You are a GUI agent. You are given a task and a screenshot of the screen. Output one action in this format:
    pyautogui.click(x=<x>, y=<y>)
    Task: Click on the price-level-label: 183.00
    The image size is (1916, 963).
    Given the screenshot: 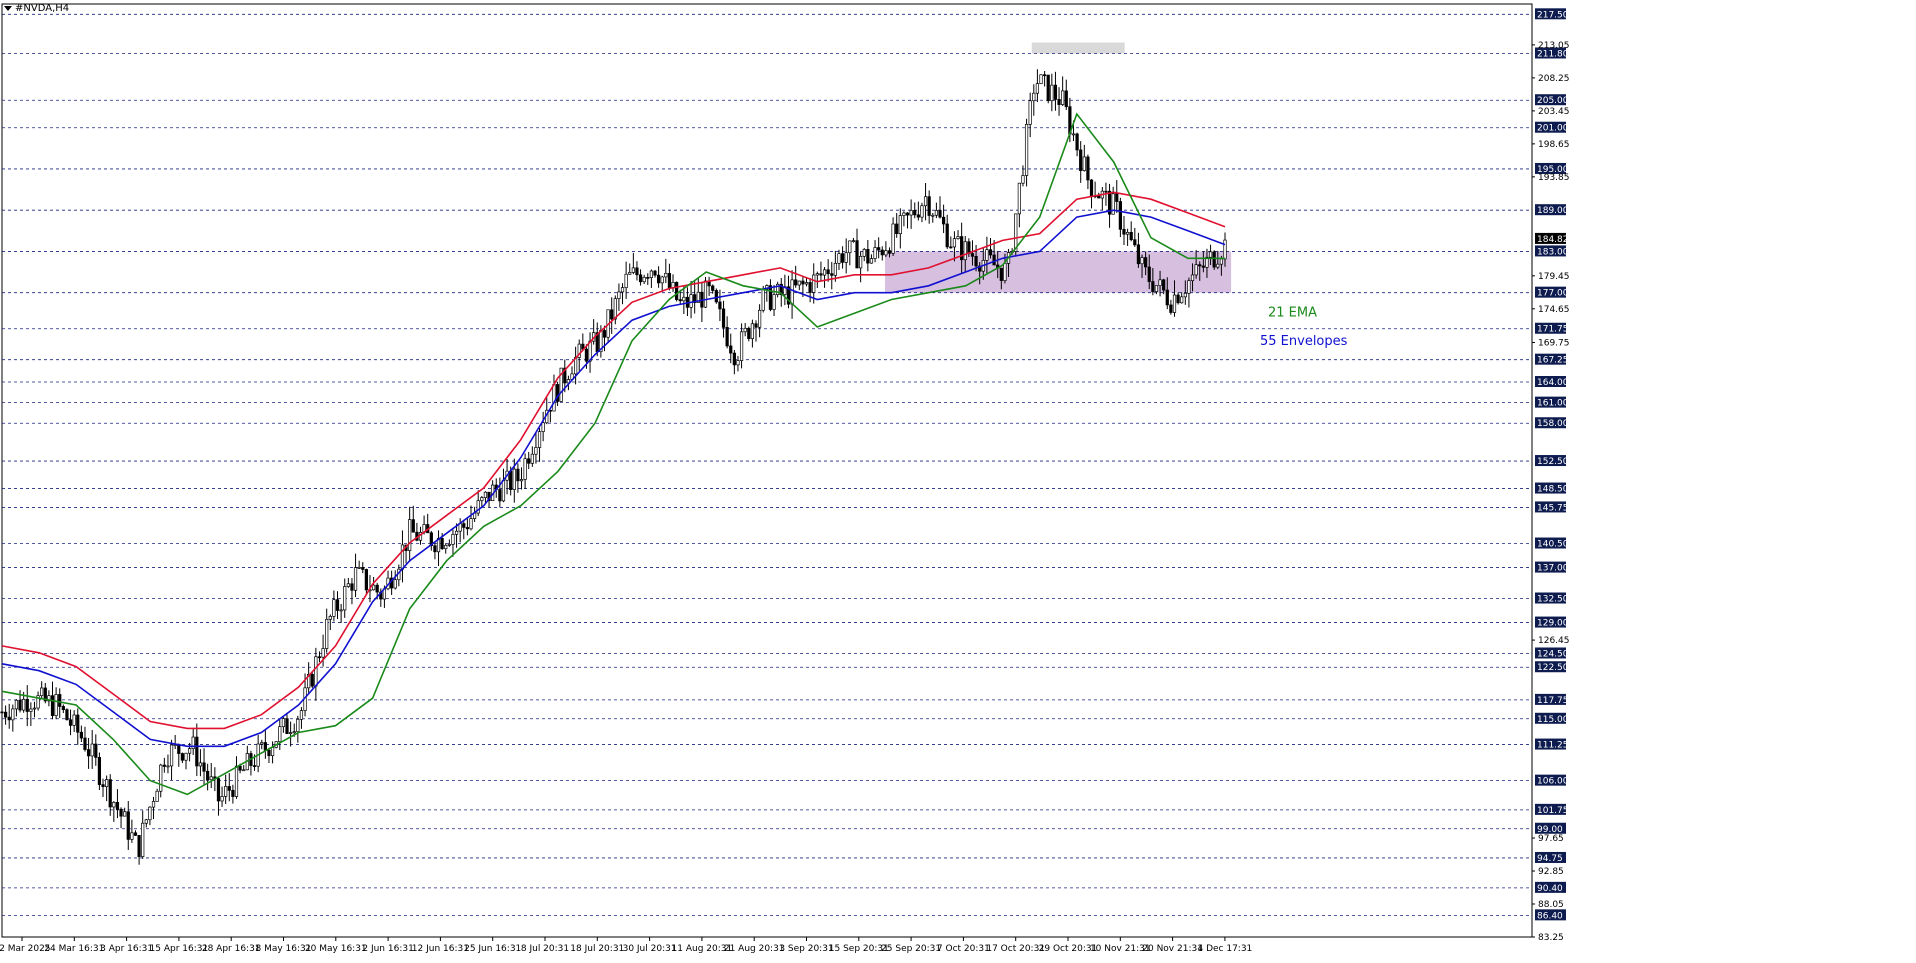 What is the action you would take?
    pyautogui.click(x=1553, y=252)
    